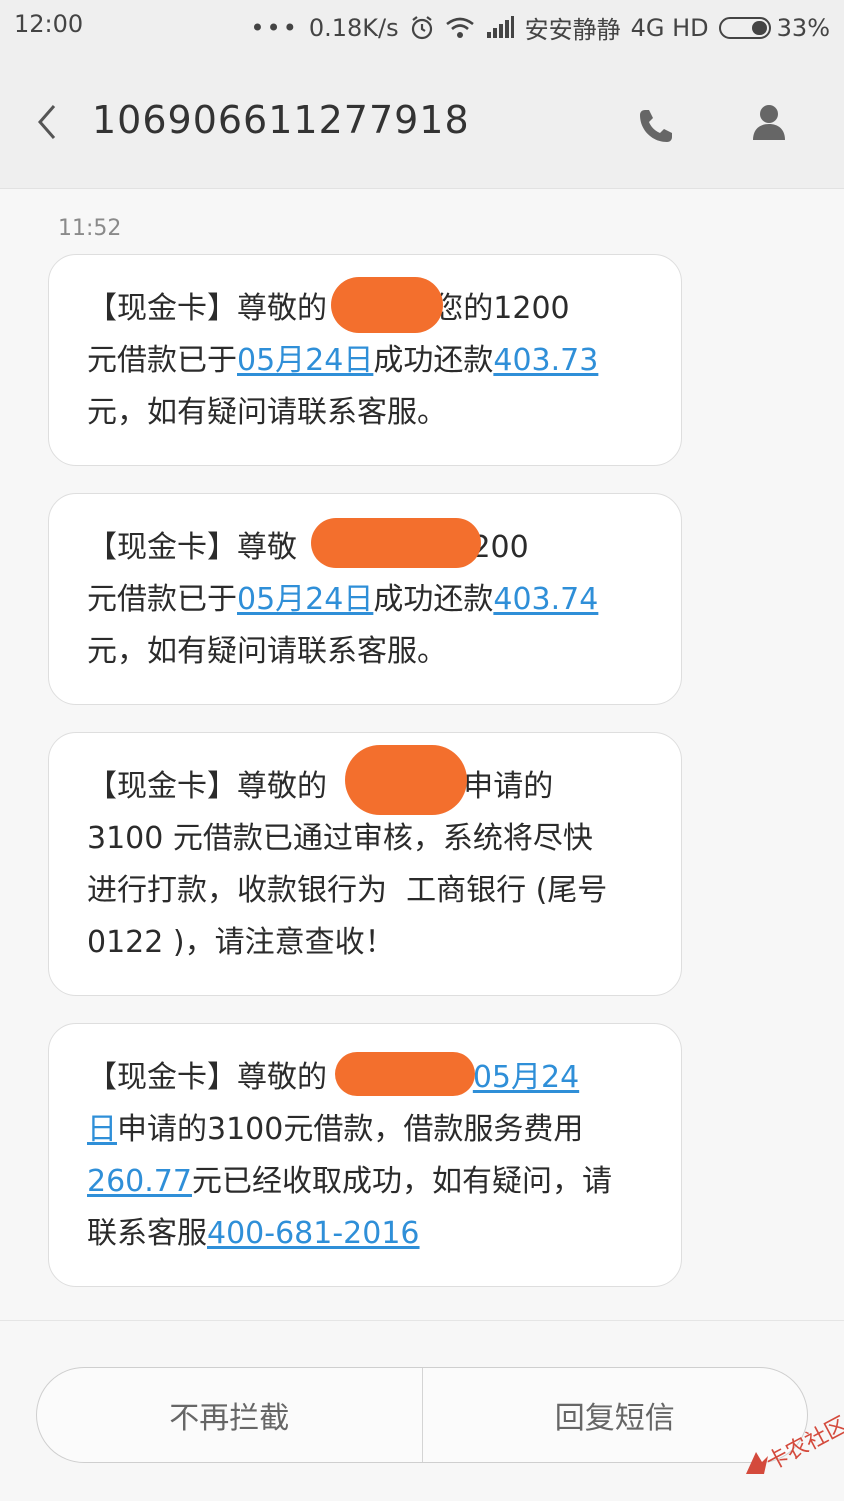  Describe the element at coordinates (192, 547) in the screenshot. I see `message-text: 【现金卡】尊敬` at that location.